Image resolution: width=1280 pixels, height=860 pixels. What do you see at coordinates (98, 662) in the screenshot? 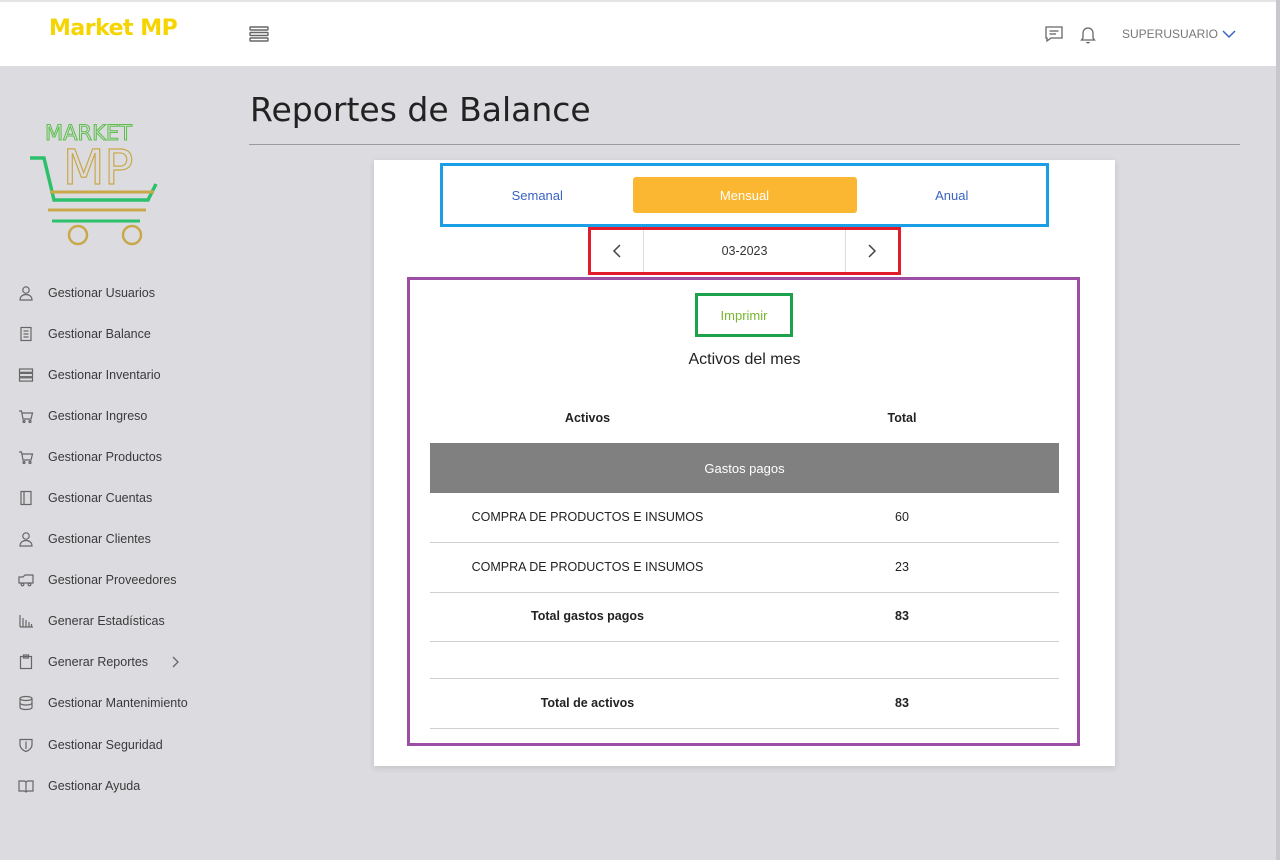
I see `sidebar-item-label: Generar Reportes` at bounding box center [98, 662].